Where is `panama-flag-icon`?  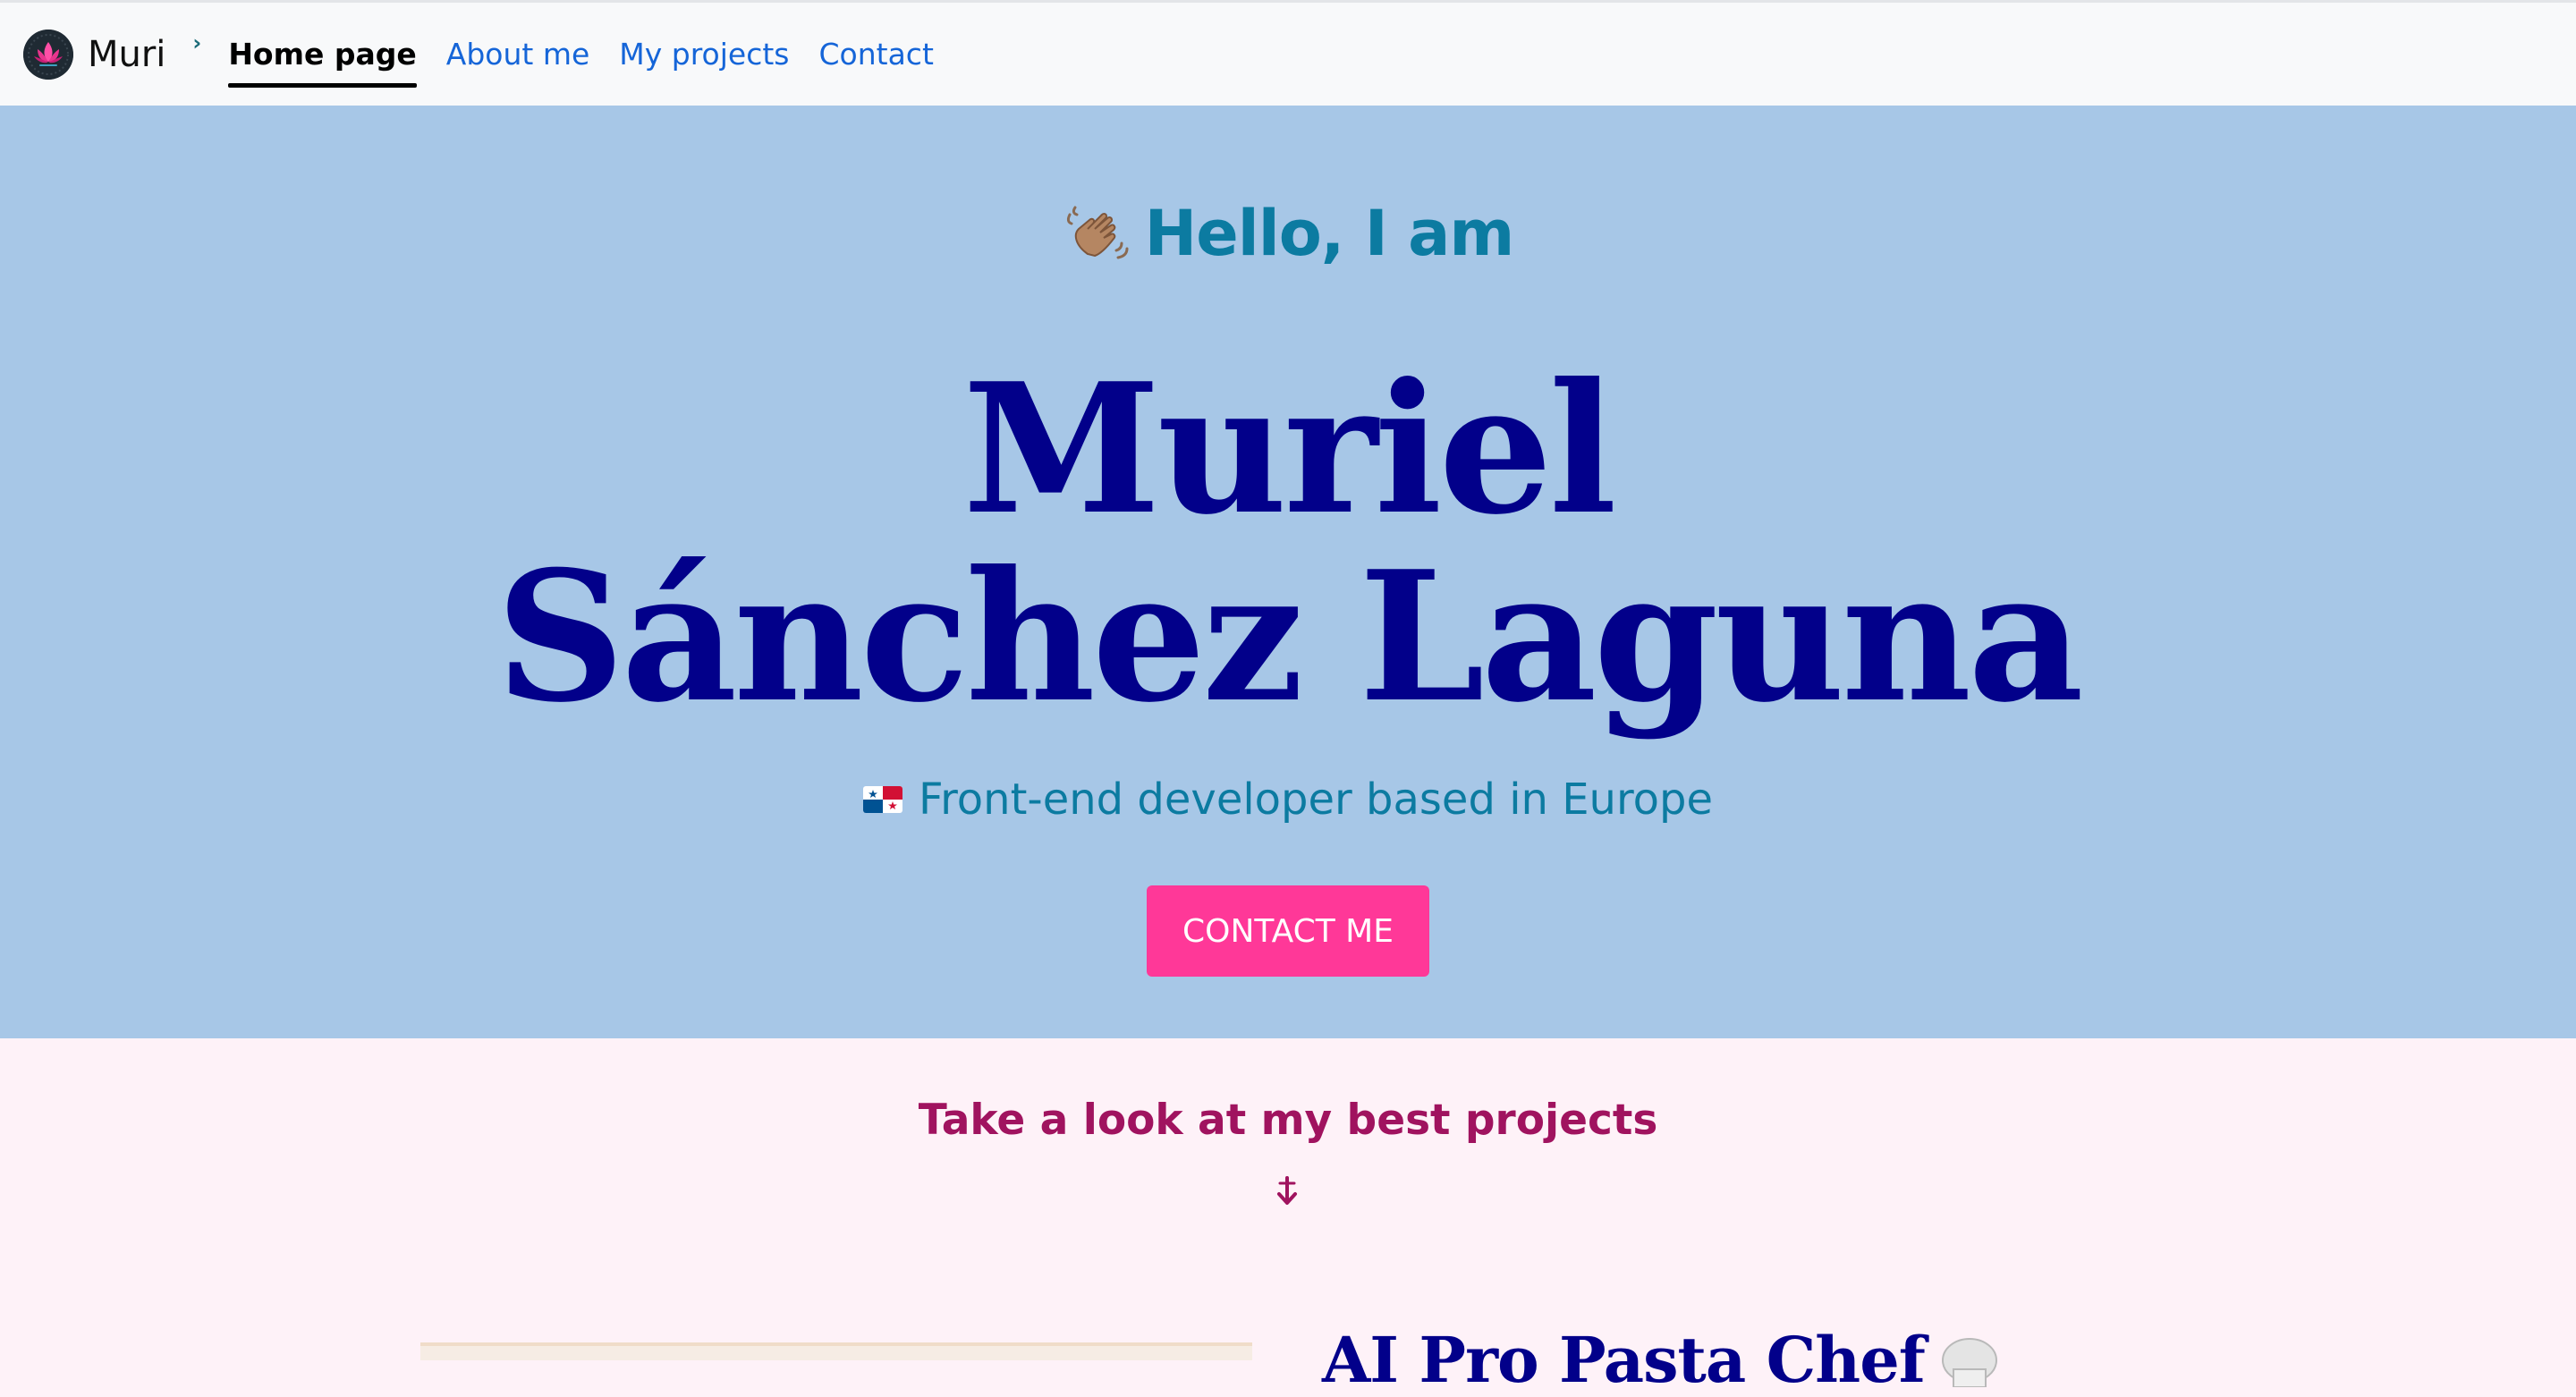 panama-flag-icon is located at coordinates (882, 799).